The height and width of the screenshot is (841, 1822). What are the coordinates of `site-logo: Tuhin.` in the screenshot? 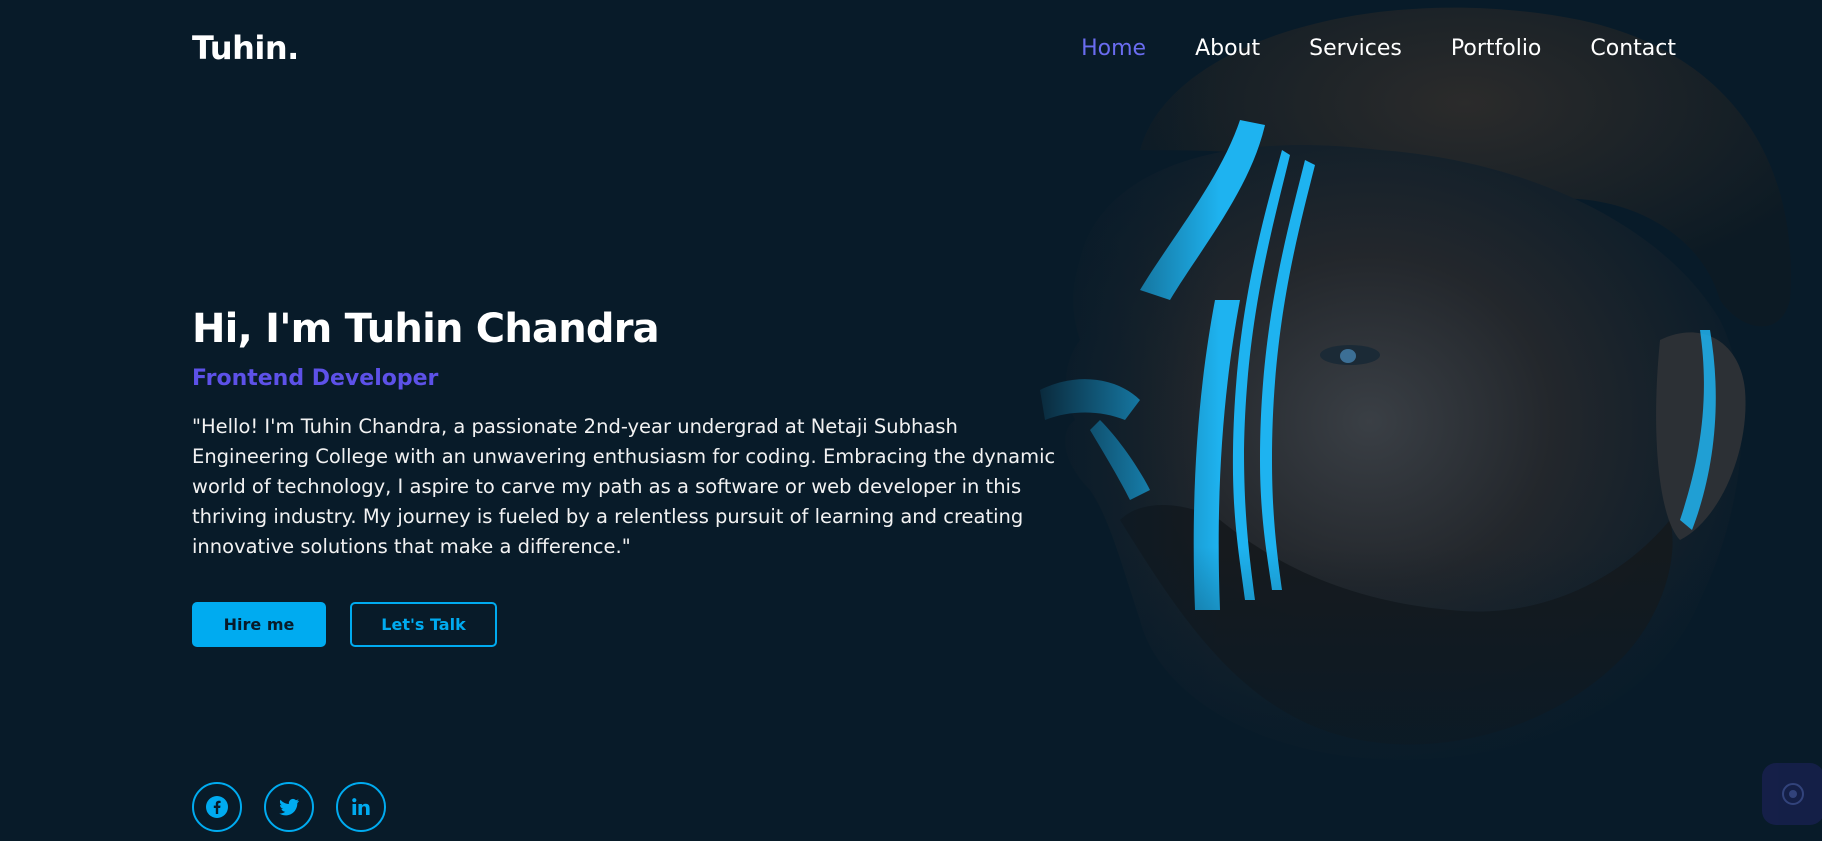 It's located at (245, 48).